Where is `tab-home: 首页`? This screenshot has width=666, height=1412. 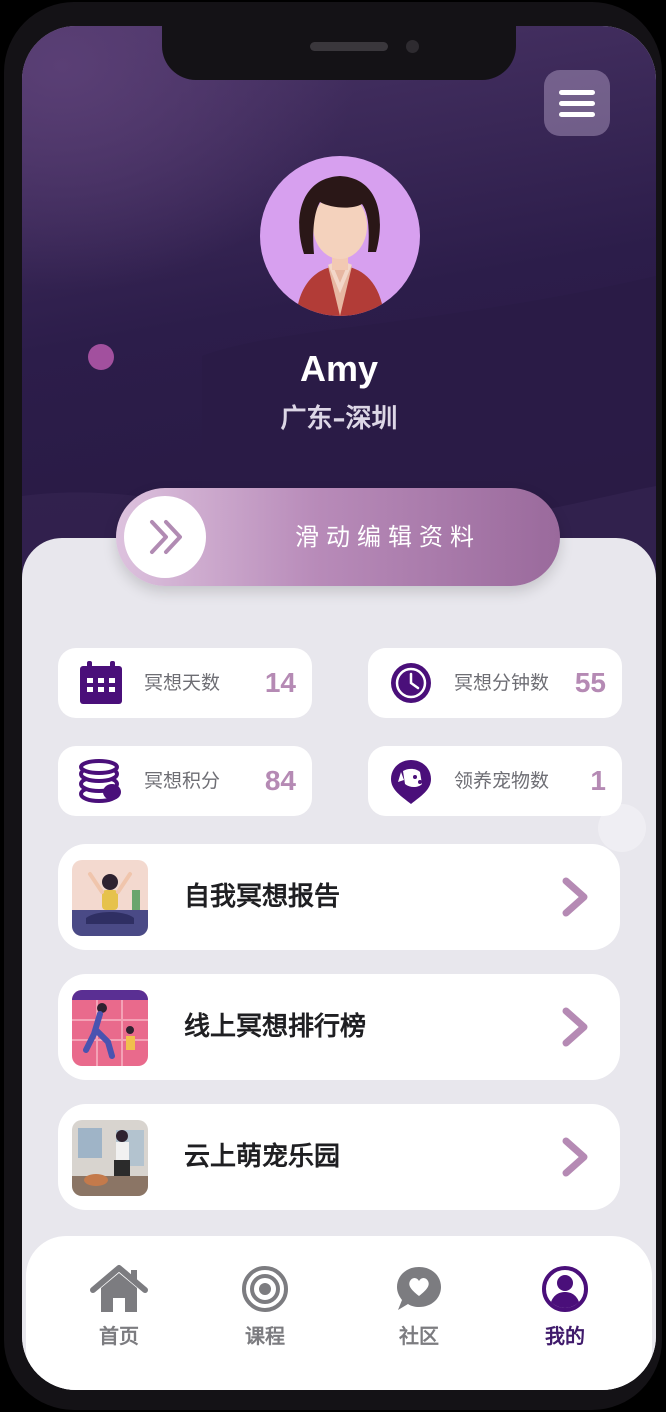 tab-home: 首页 is located at coordinates (119, 1306).